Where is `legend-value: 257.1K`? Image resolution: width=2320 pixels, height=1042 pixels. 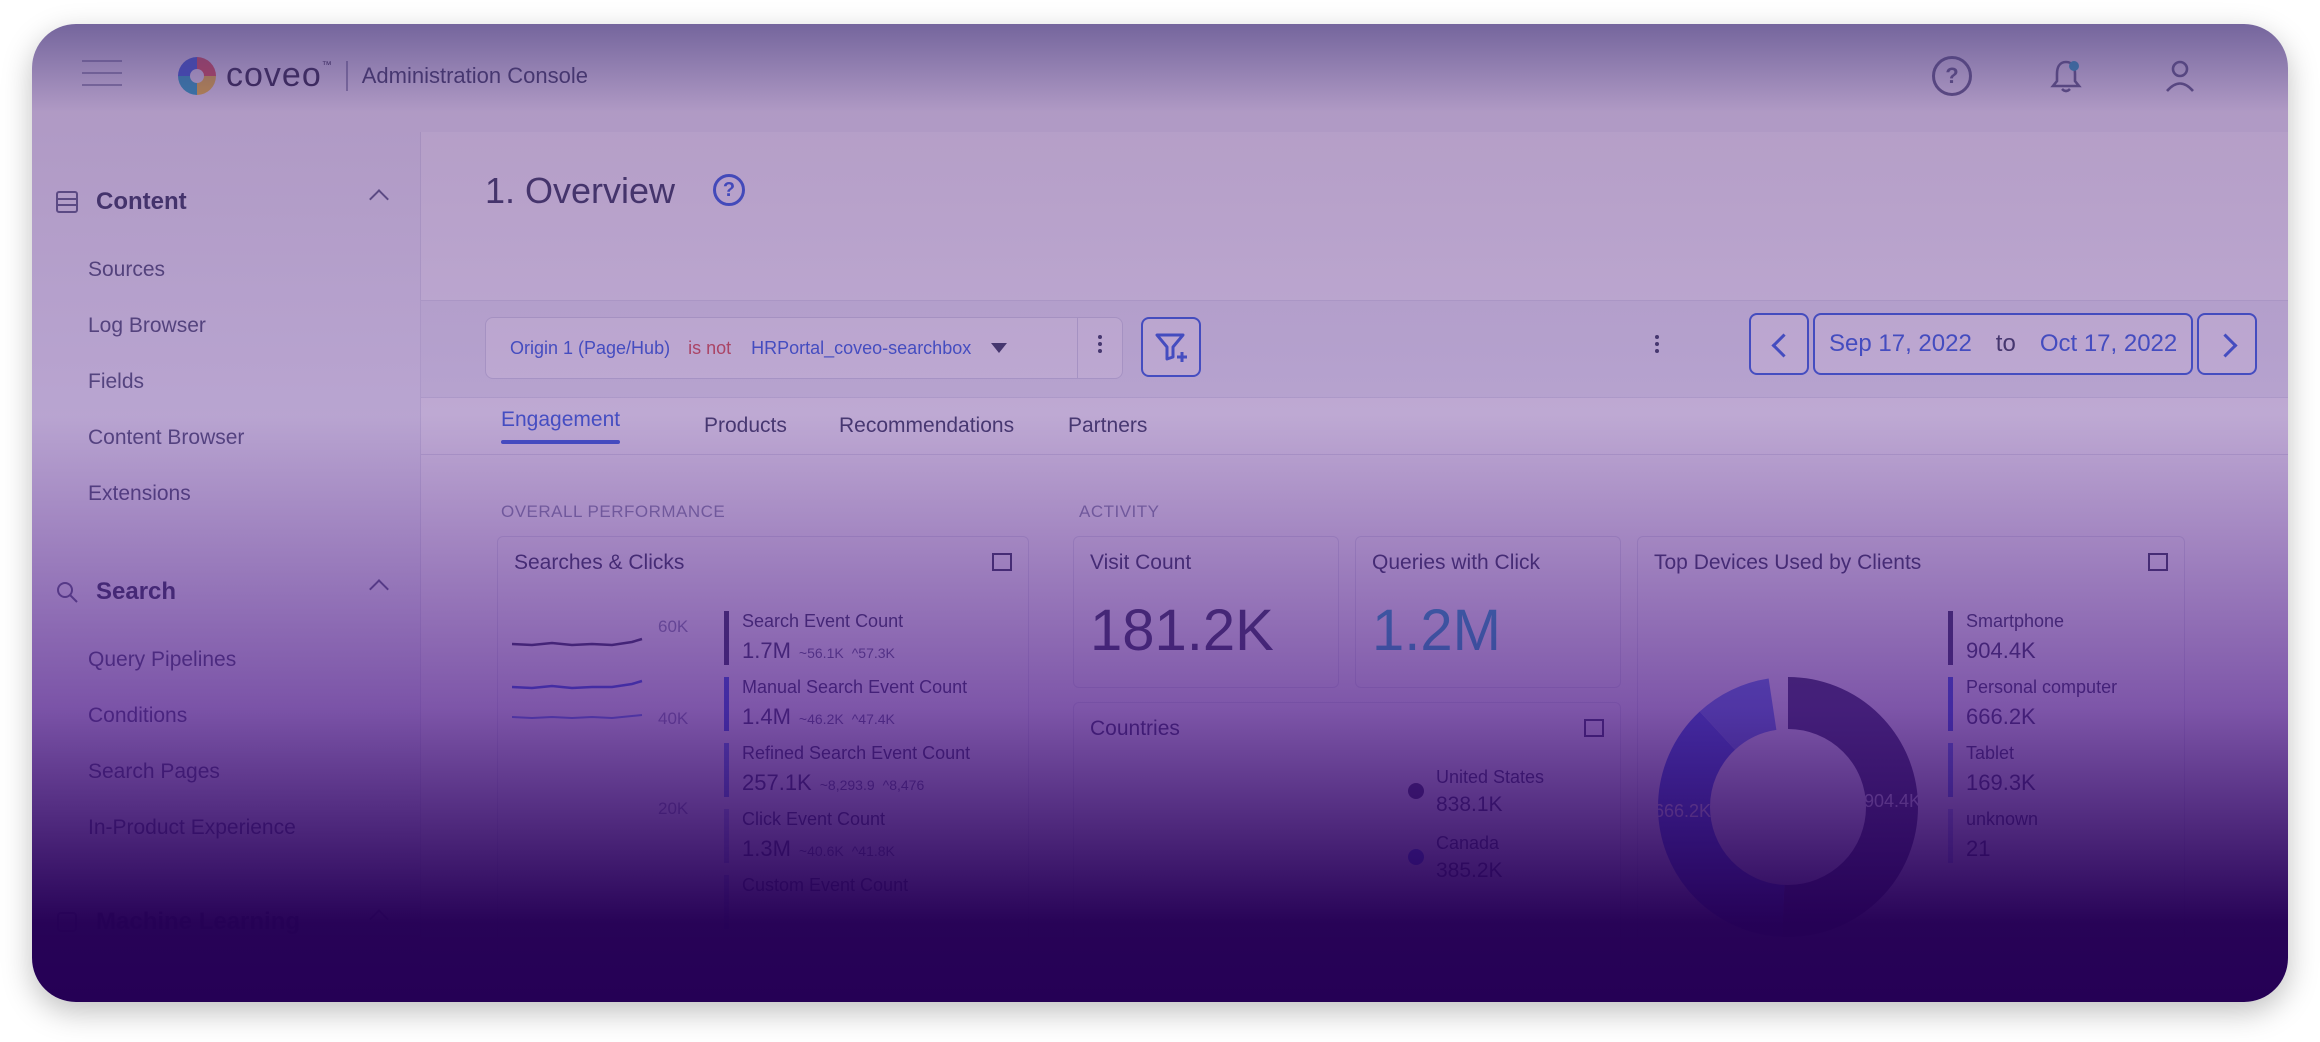 legend-value: 257.1K is located at coordinates (777, 782).